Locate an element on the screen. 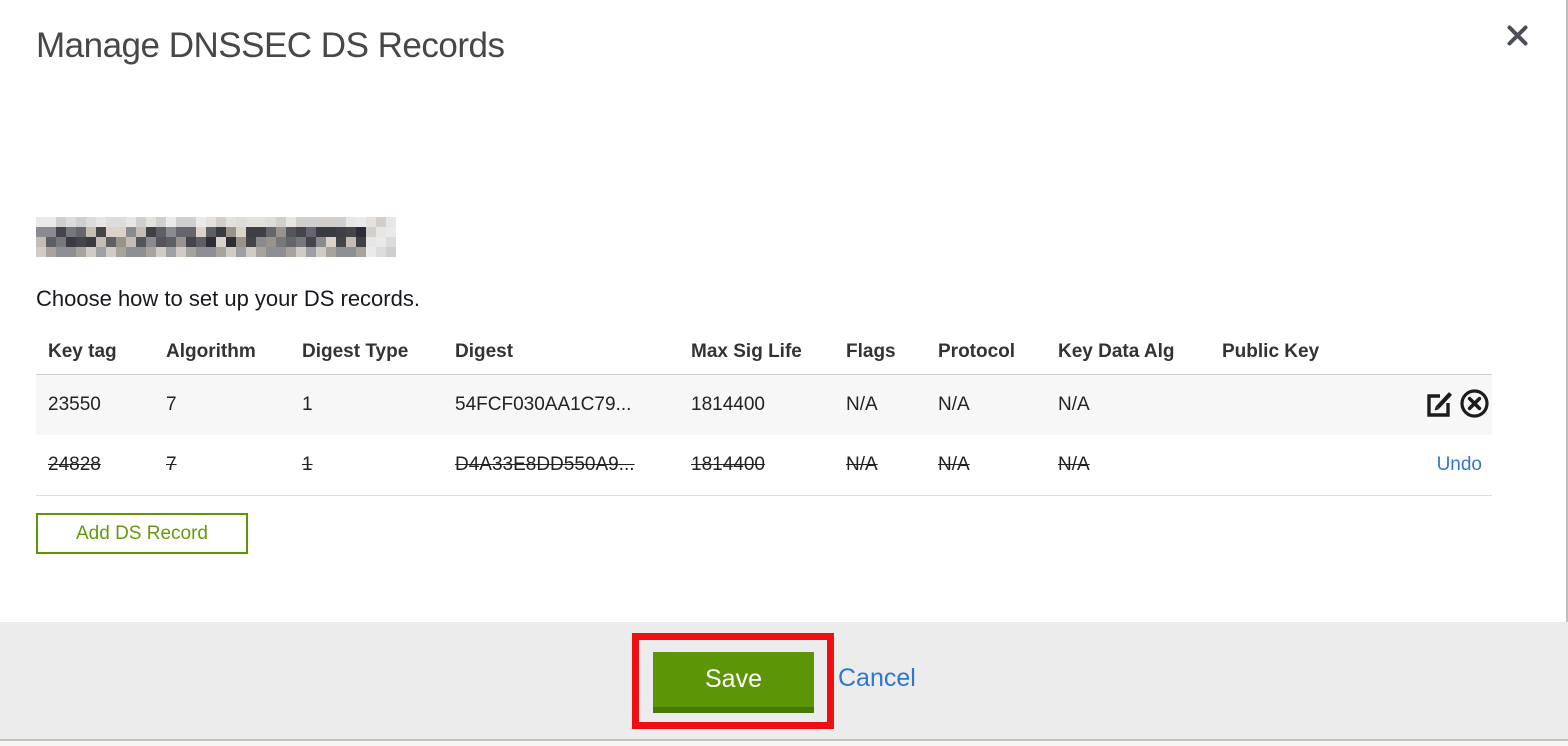 This screenshot has width=1568, height=746. col-header-protocol: Protocol is located at coordinates (977, 351).